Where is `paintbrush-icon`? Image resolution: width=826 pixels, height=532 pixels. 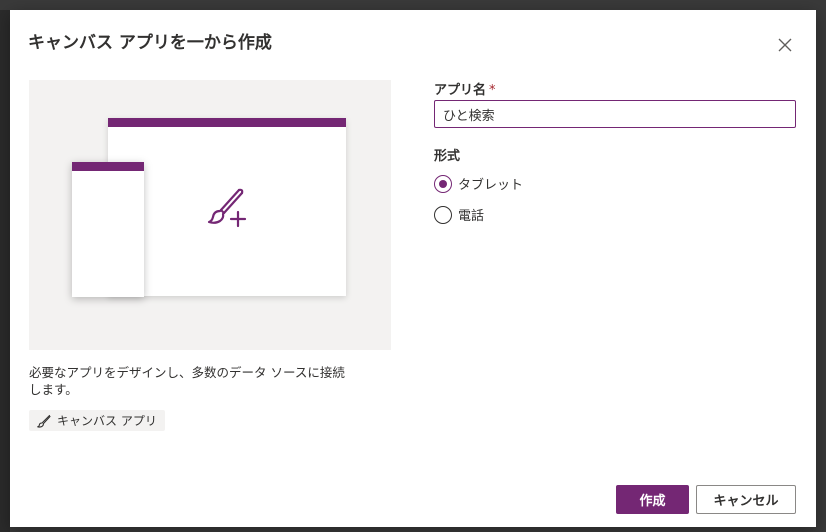 paintbrush-icon is located at coordinates (44, 421).